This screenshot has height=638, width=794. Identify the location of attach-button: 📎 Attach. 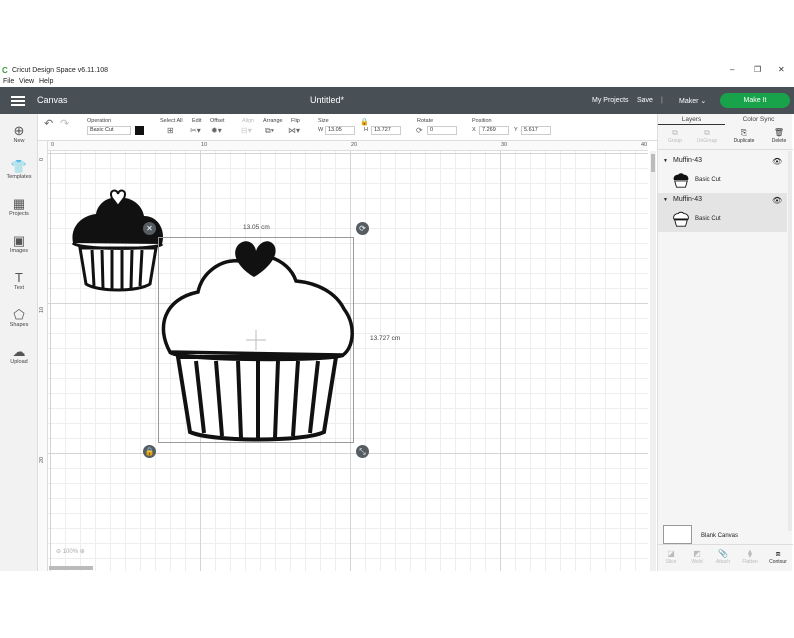
(723, 557).